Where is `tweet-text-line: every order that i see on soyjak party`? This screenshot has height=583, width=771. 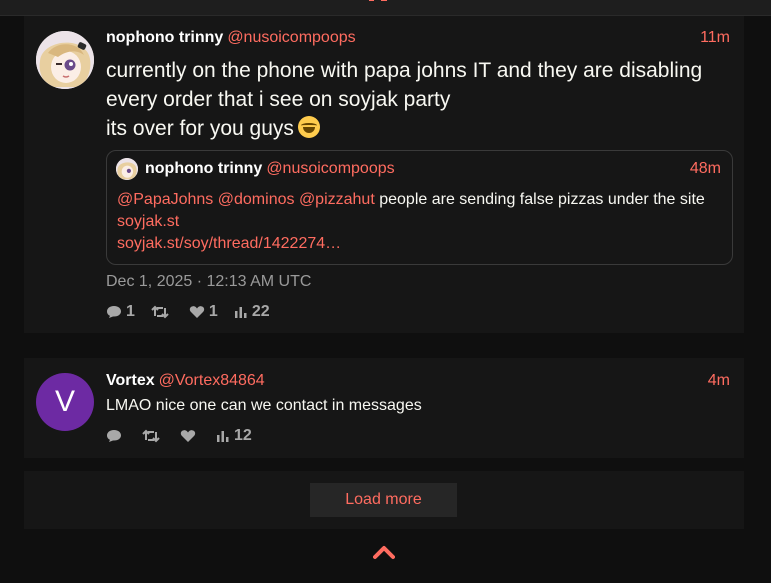 tweet-text-line: every order that i see on soyjak party is located at coordinates (278, 99).